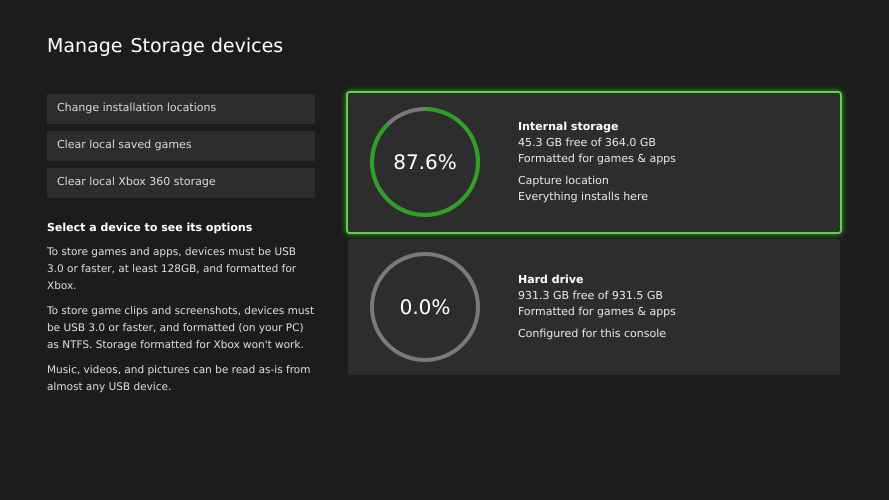  I want to click on device-name: Internal storage, so click(569, 127).